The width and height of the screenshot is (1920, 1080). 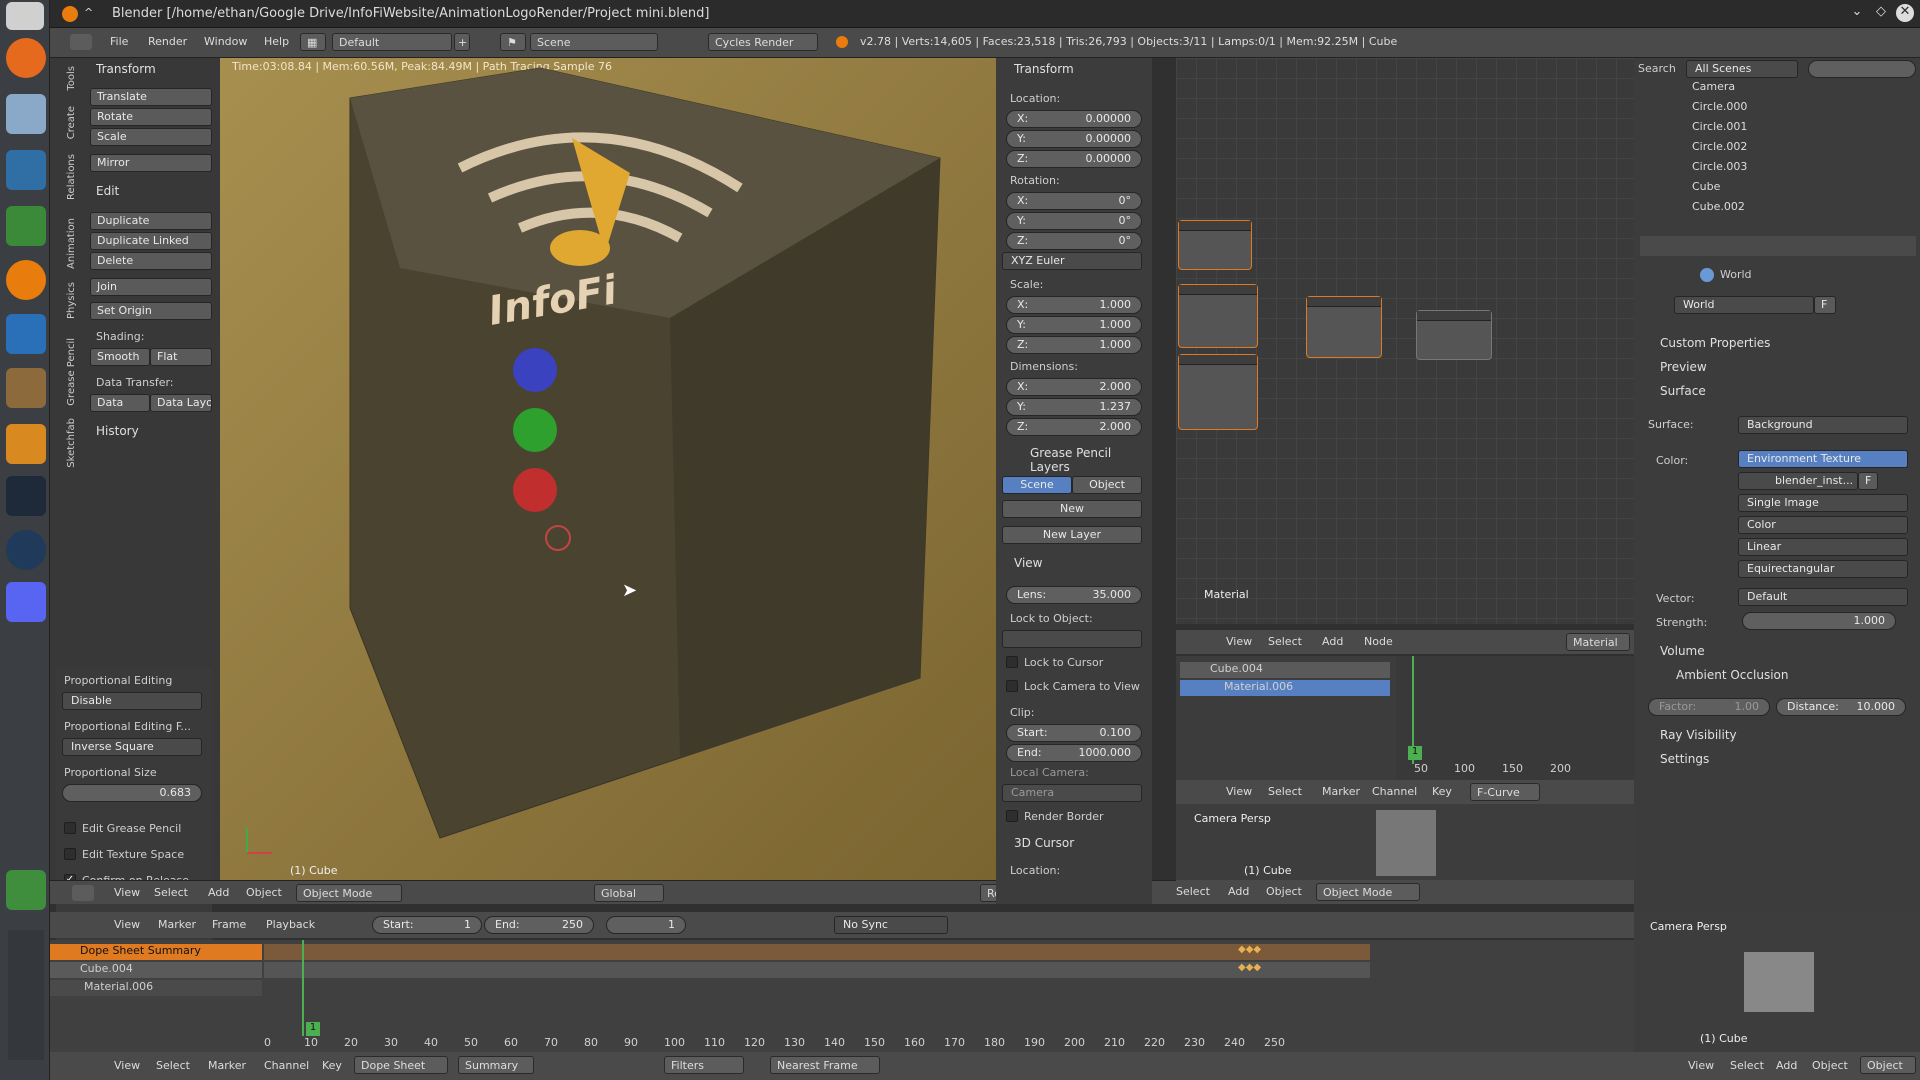 What do you see at coordinates (1218, 316) in the screenshot?
I see `node-diffuse-bsdf` at bounding box center [1218, 316].